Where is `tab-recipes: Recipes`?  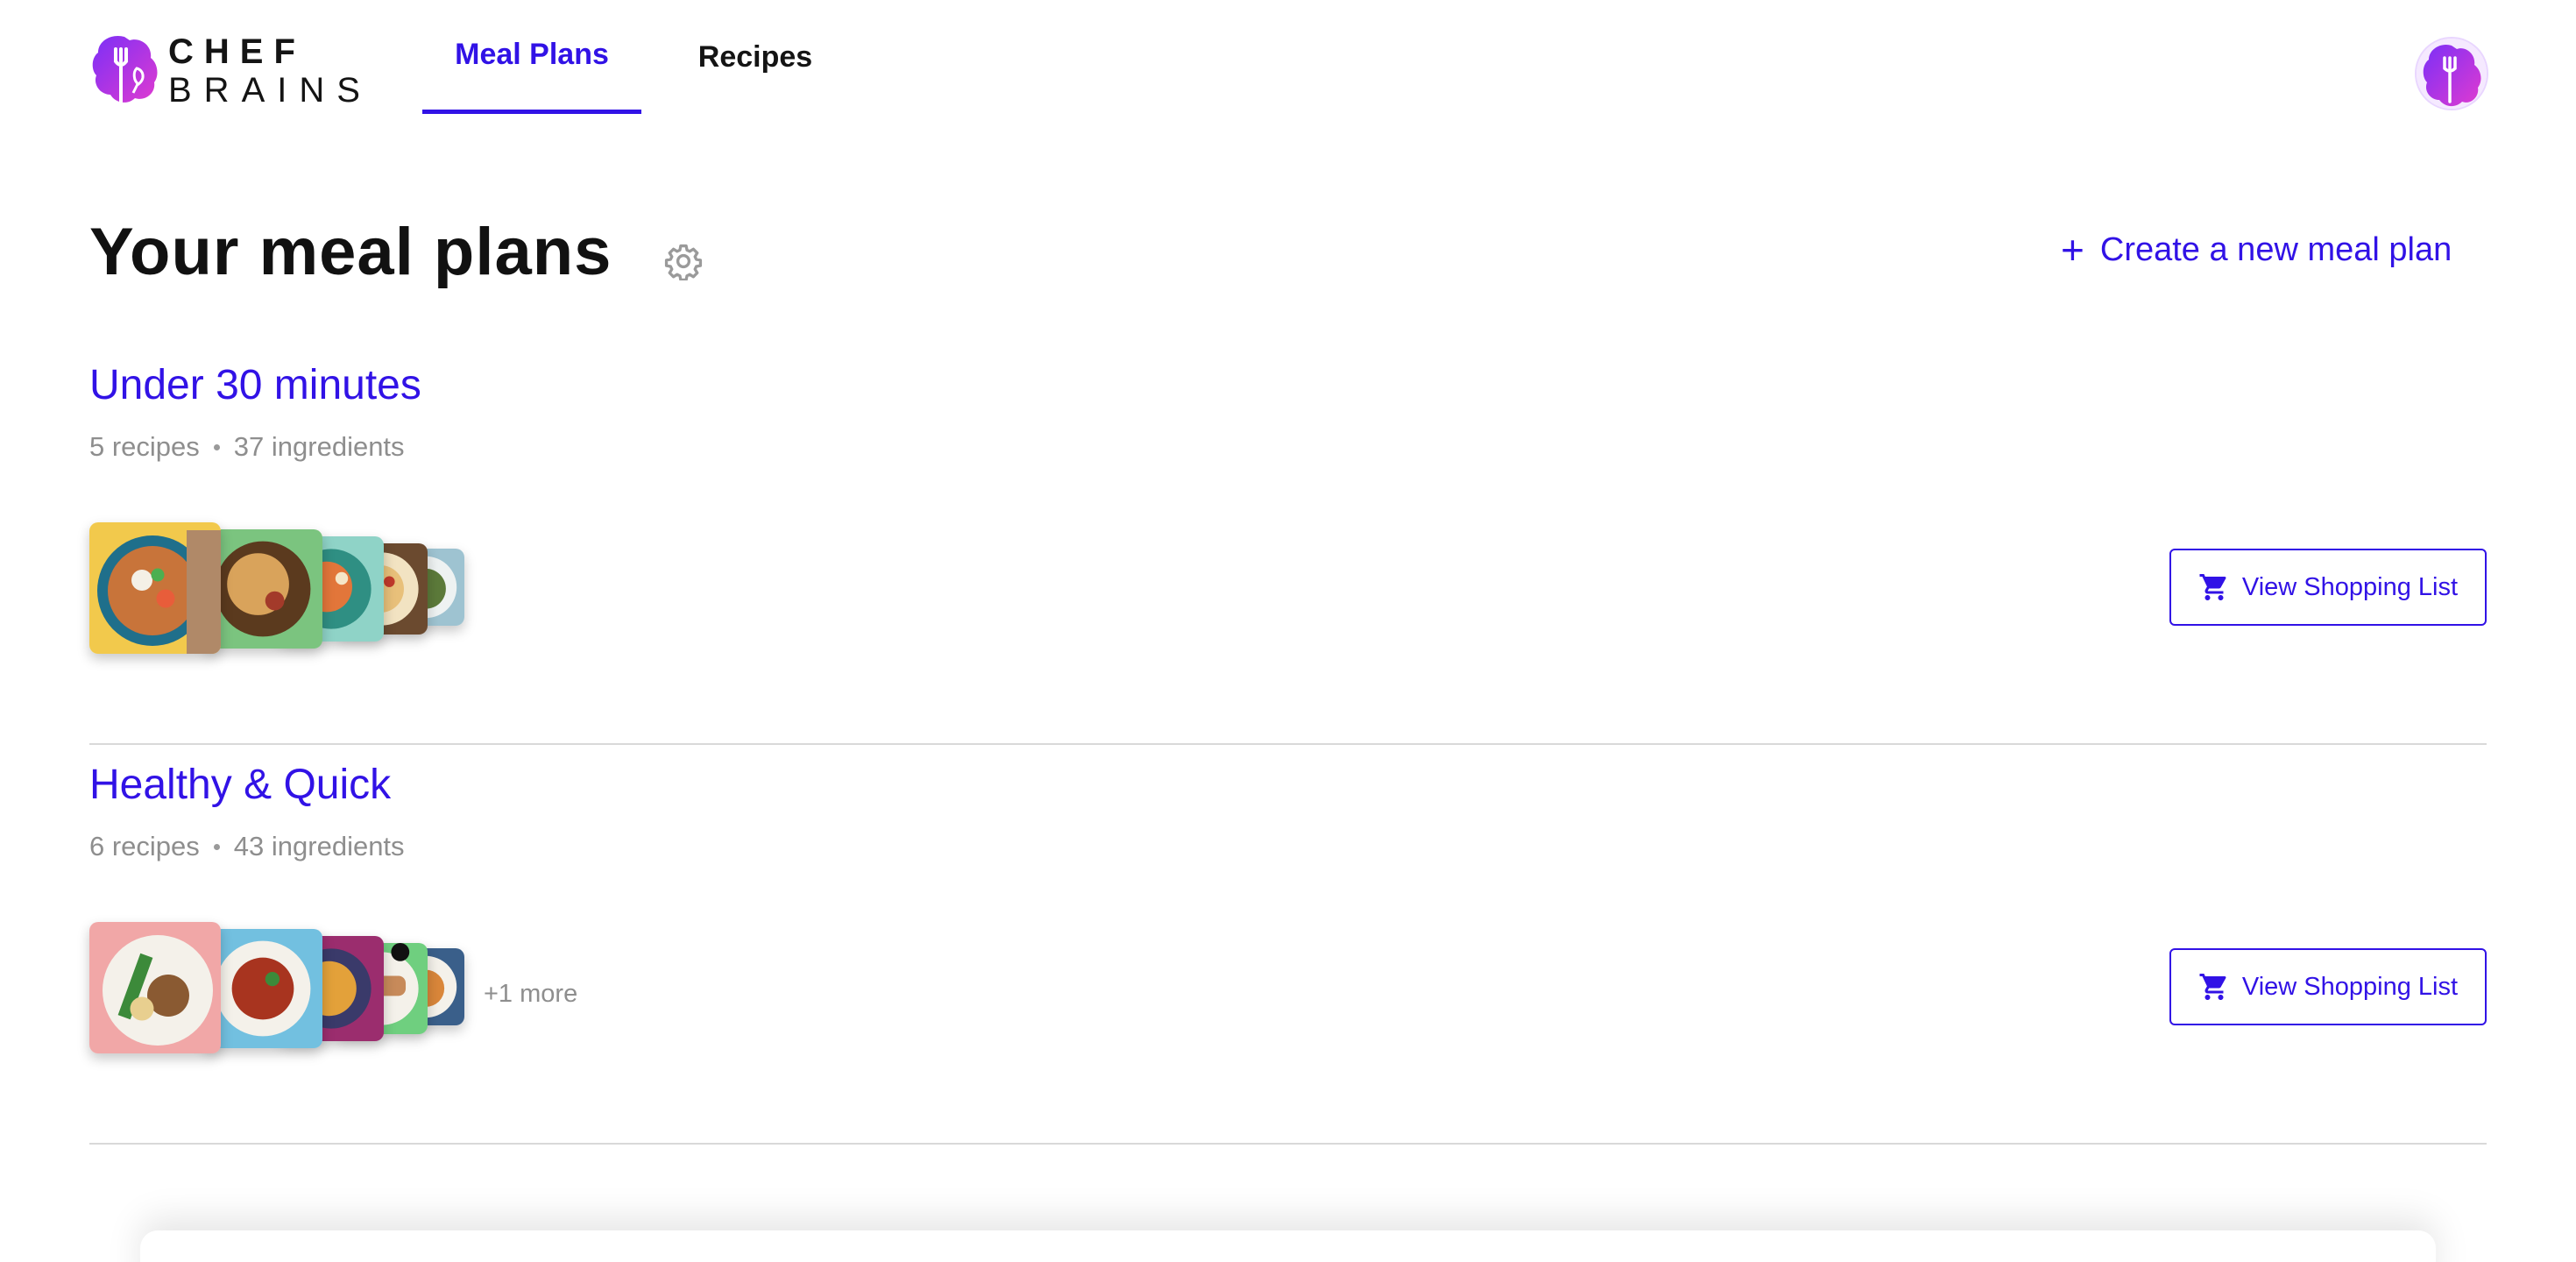
tab-recipes: Recipes is located at coordinates (755, 57).